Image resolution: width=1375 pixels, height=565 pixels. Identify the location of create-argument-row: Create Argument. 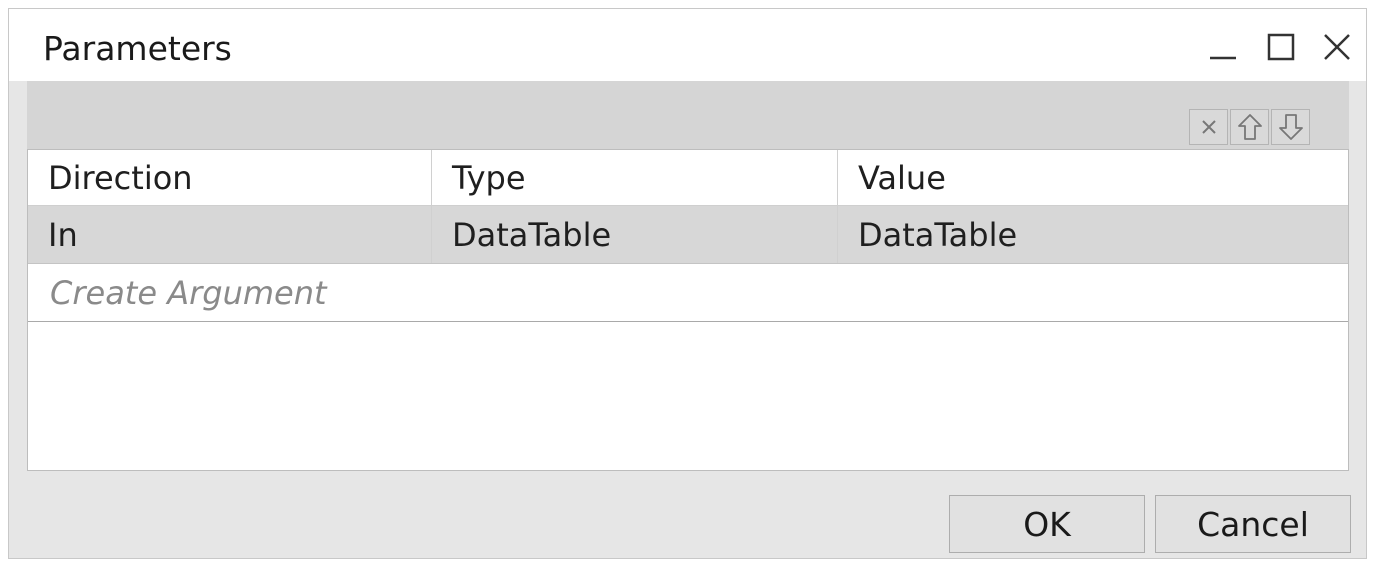
(688, 293).